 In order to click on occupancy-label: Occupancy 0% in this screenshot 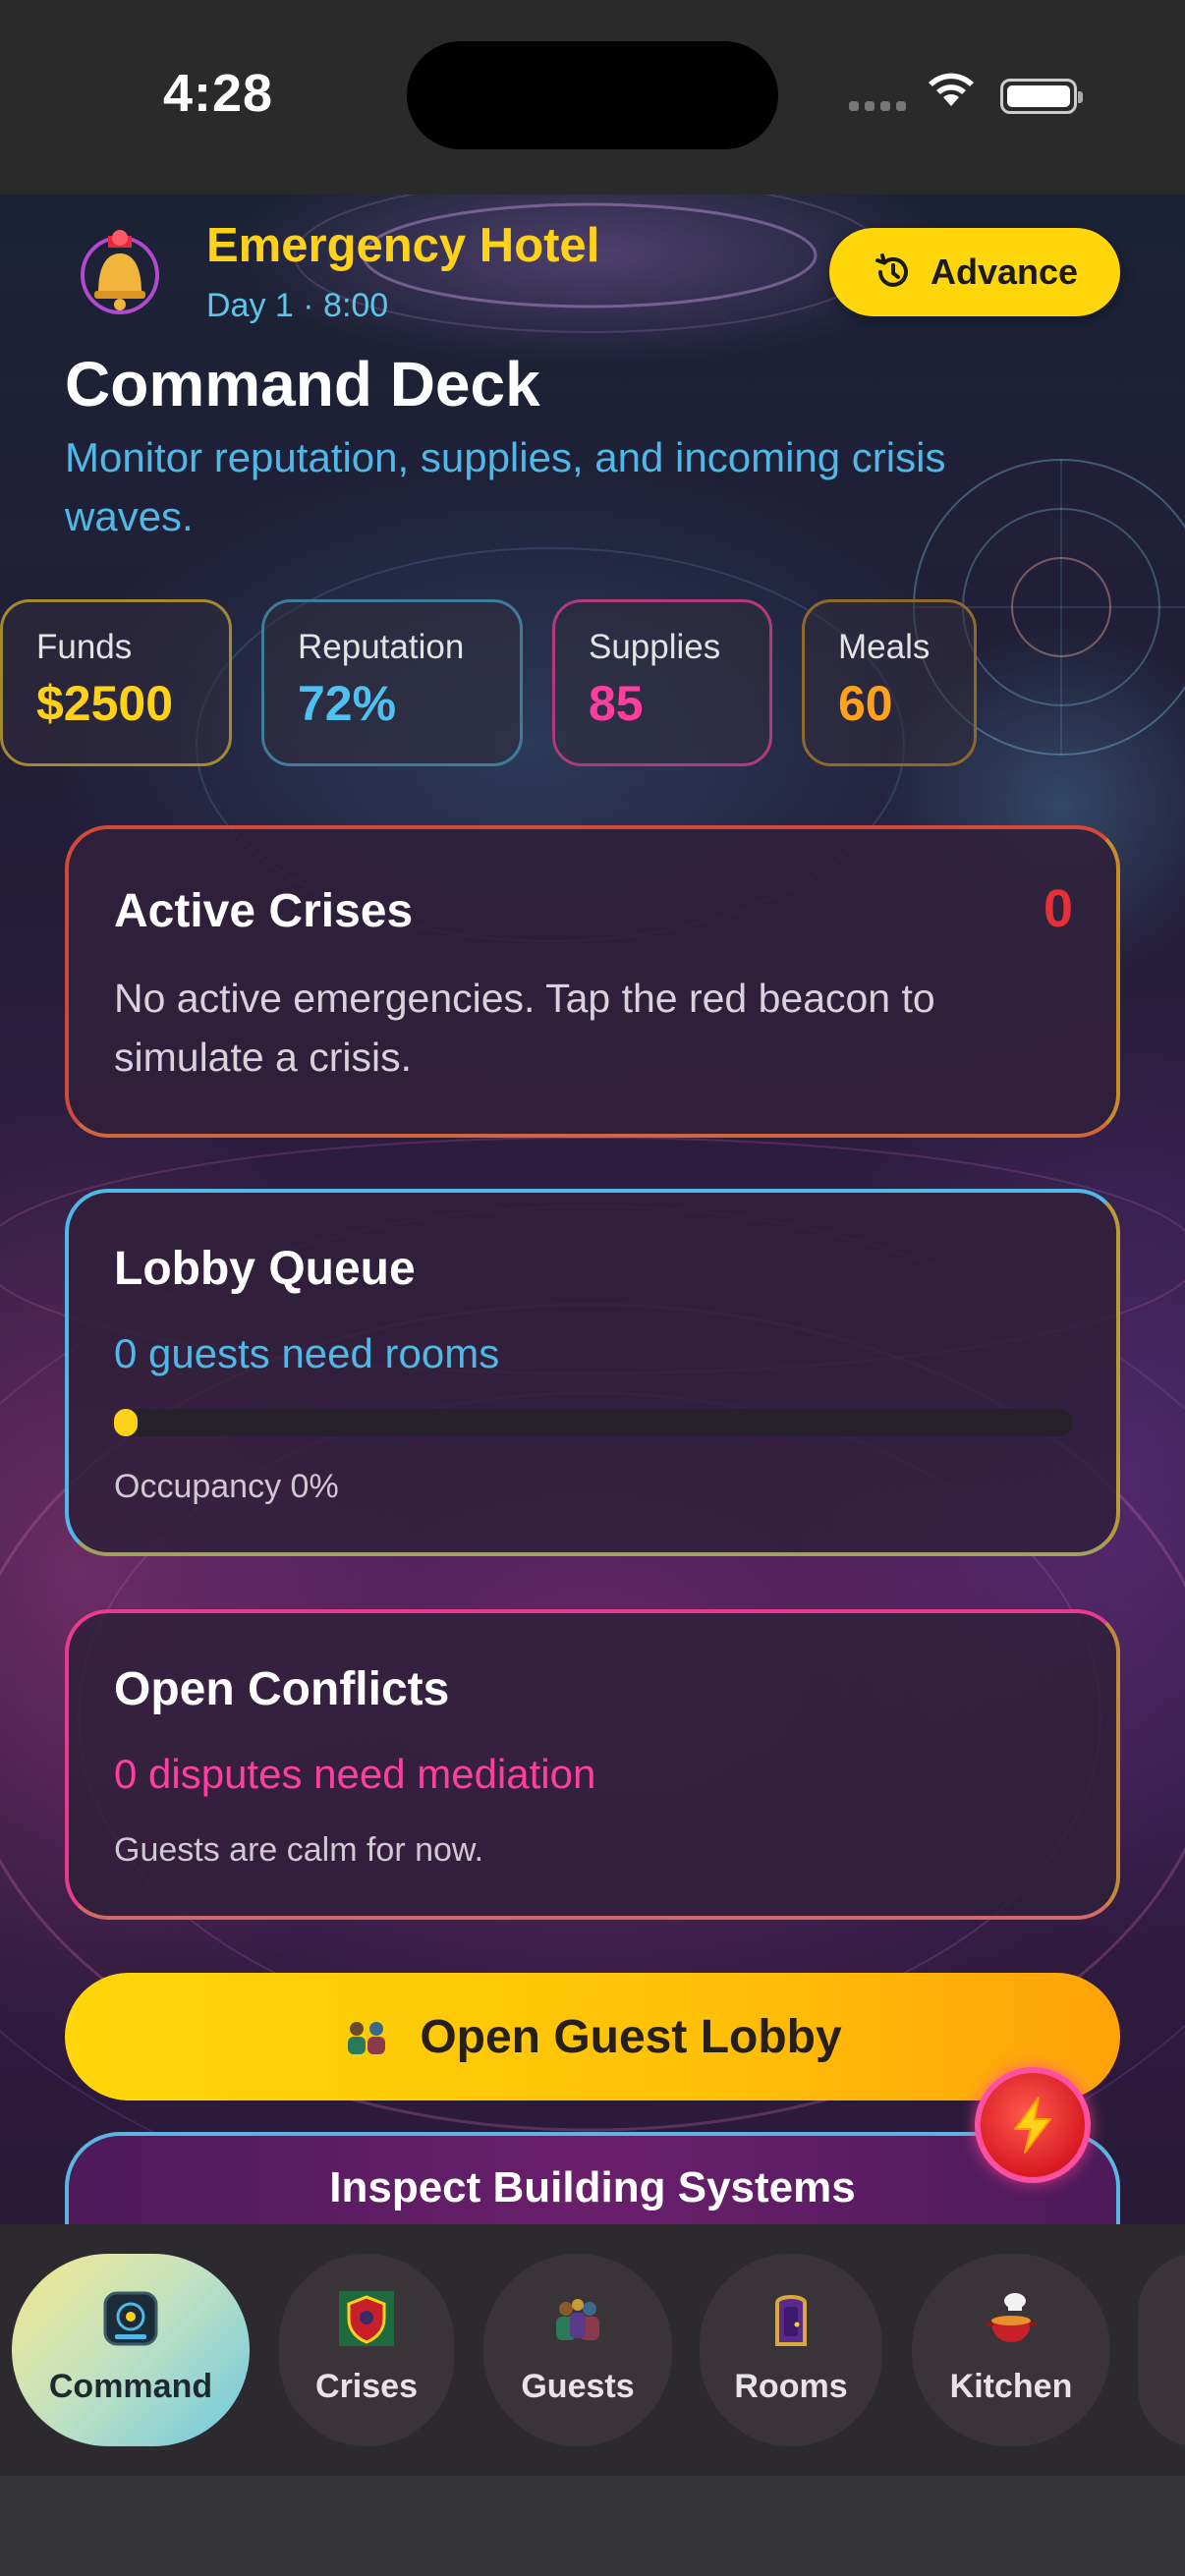, I will do `click(227, 1486)`.